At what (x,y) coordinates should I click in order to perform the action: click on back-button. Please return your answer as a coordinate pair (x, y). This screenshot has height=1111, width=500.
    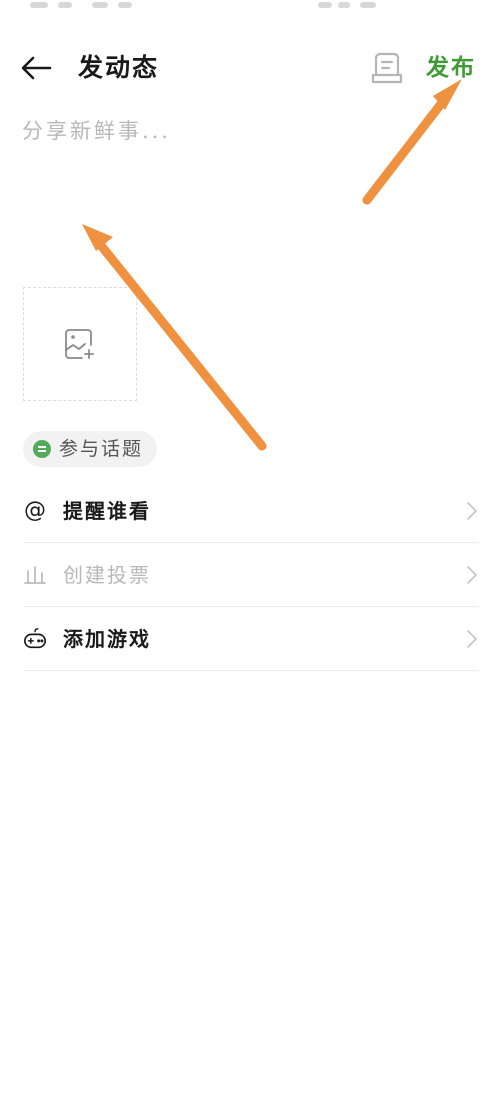
    Looking at the image, I should click on (36, 68).